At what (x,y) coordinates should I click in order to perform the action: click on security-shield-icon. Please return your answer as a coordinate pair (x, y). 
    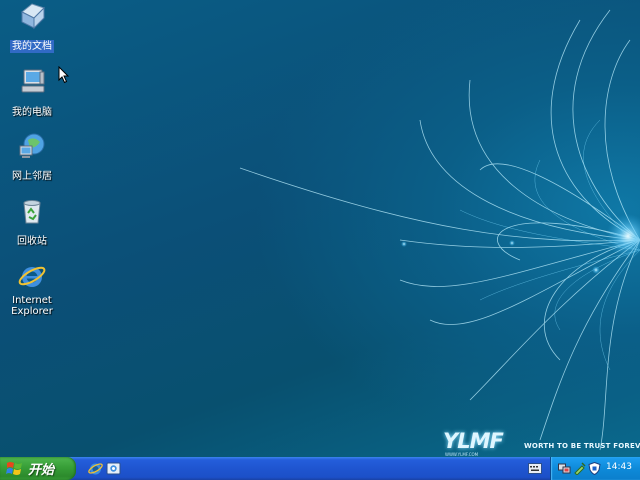
    Looking at the image, I should click on (594, 468).